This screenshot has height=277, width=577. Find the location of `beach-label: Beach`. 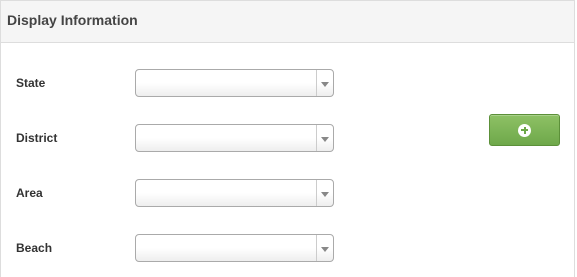

beach-label: Beach is located at coordinates (34, 248).